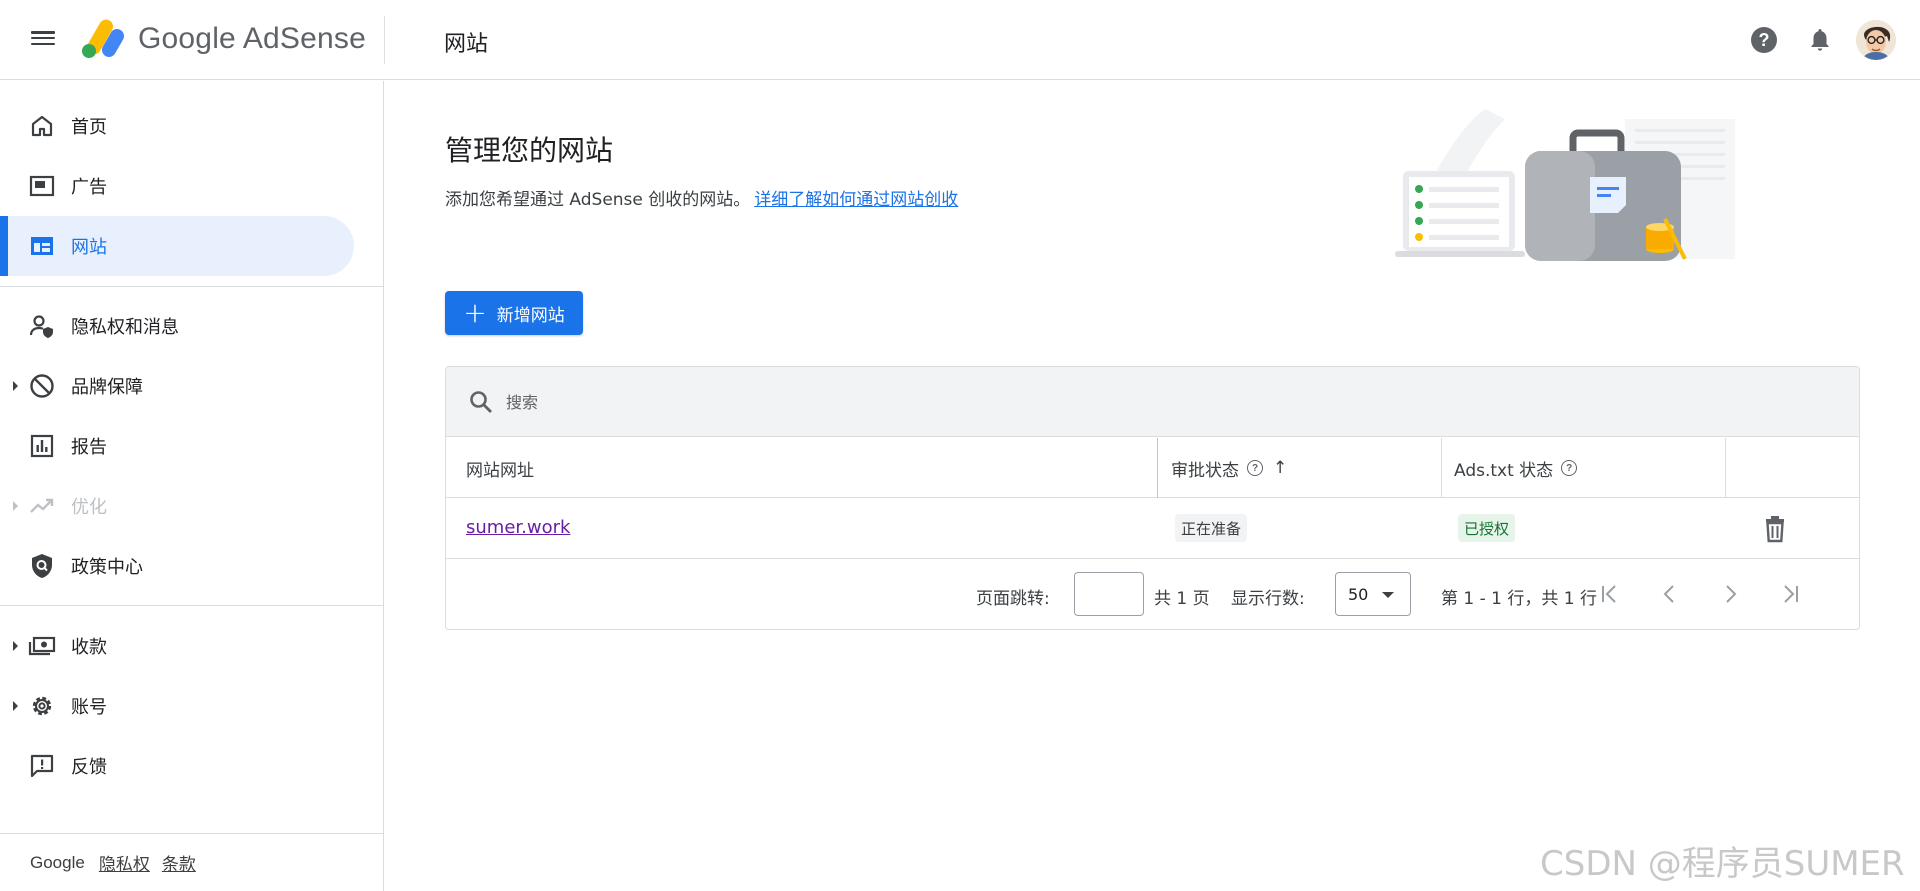 The width and height of the screenshot is (1920, 891). I want to click on table-row: sumer.work 正在准备 已授权, so click(1152, 529).